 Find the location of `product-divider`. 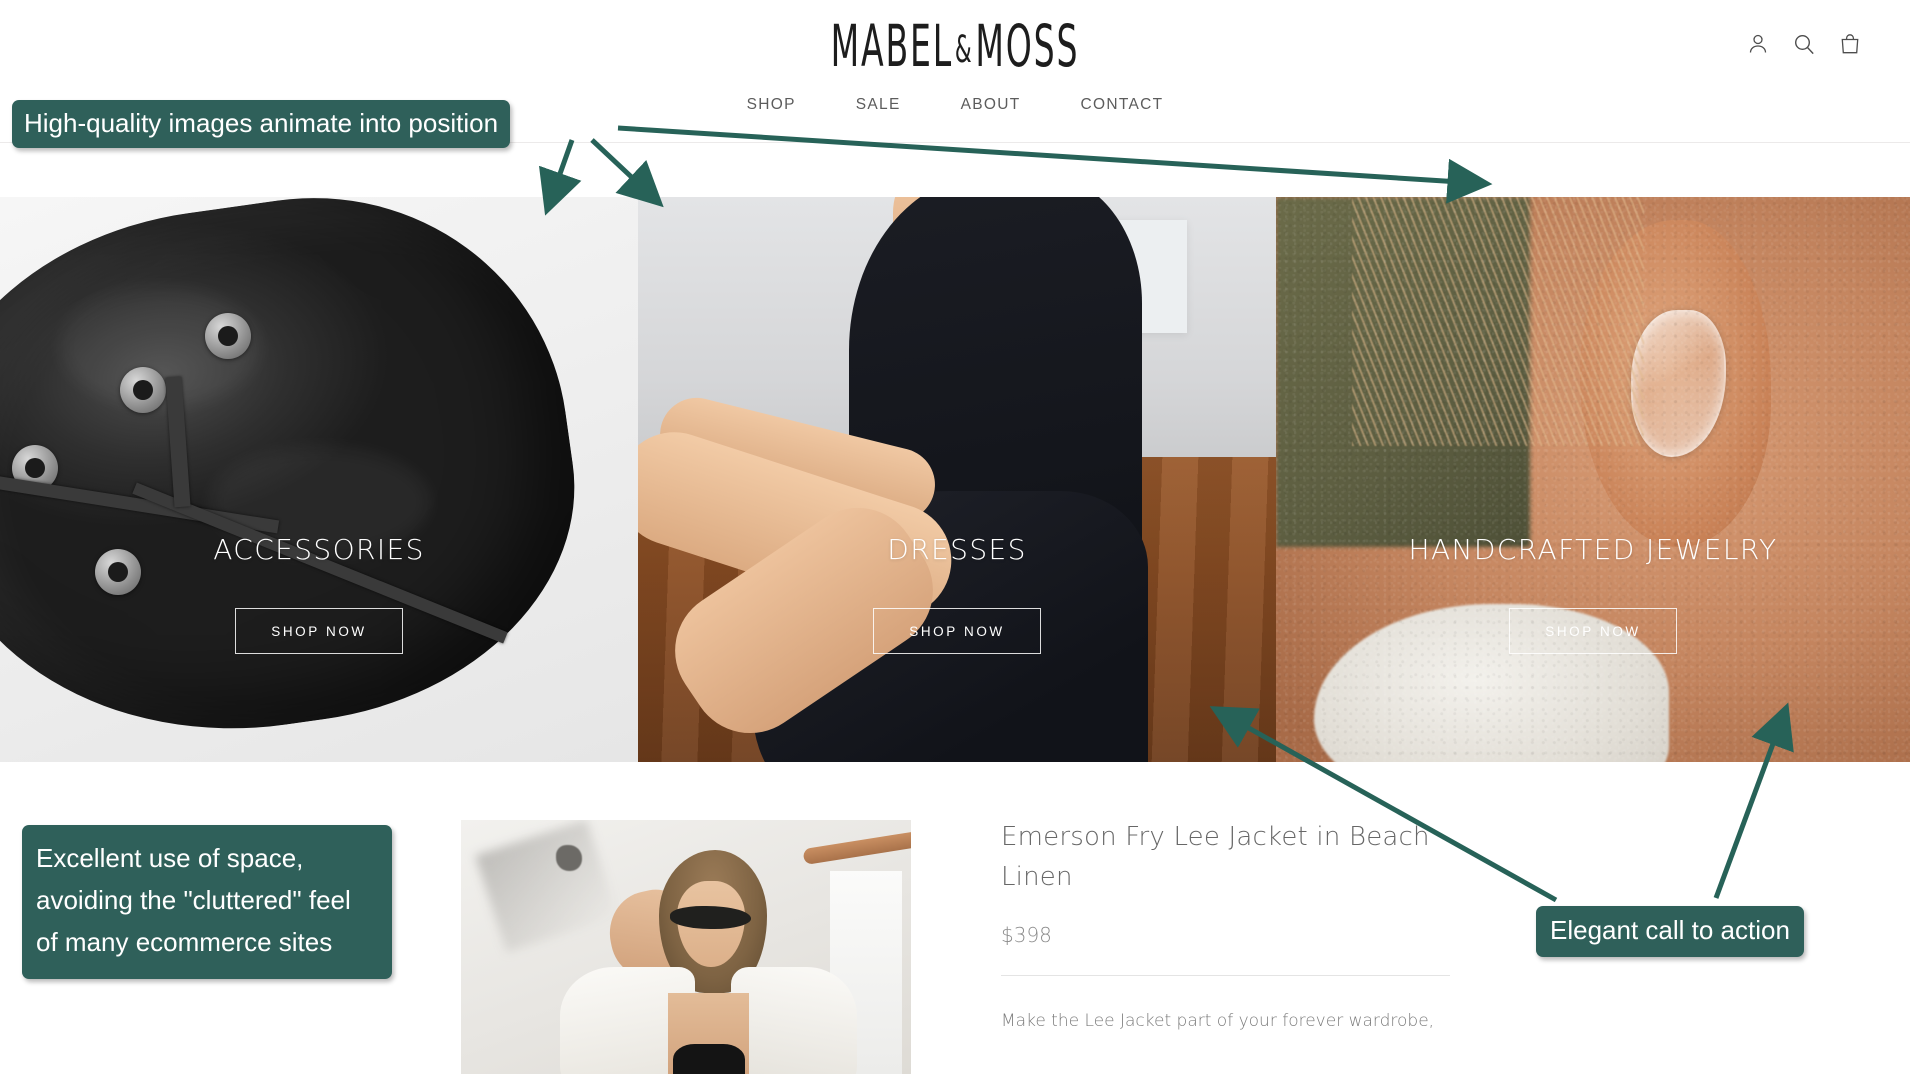

product-divider is located at coordinates (1225, 975).